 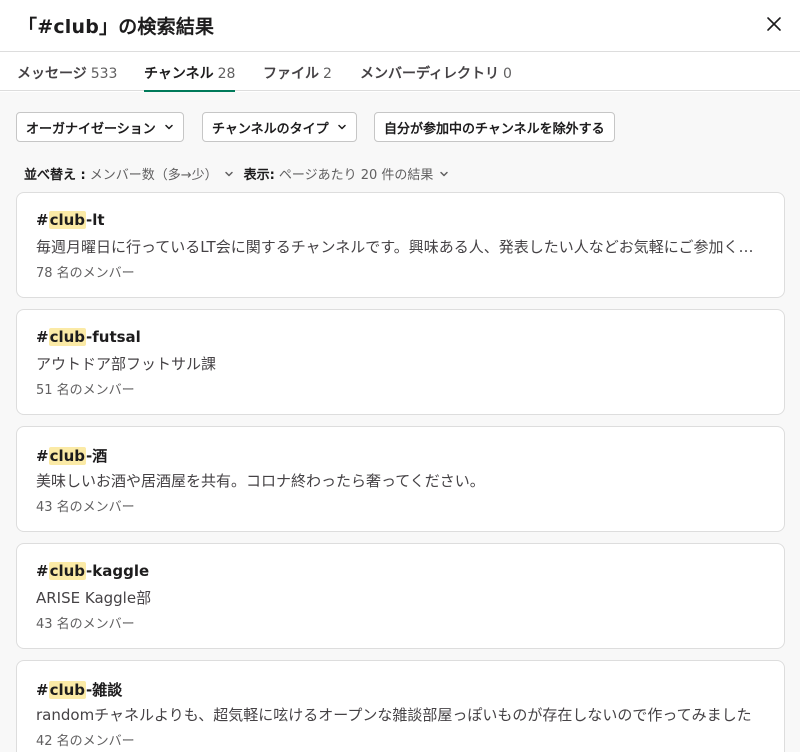 I want to click on tab-label: ファイル, so click(x=291, y=74).